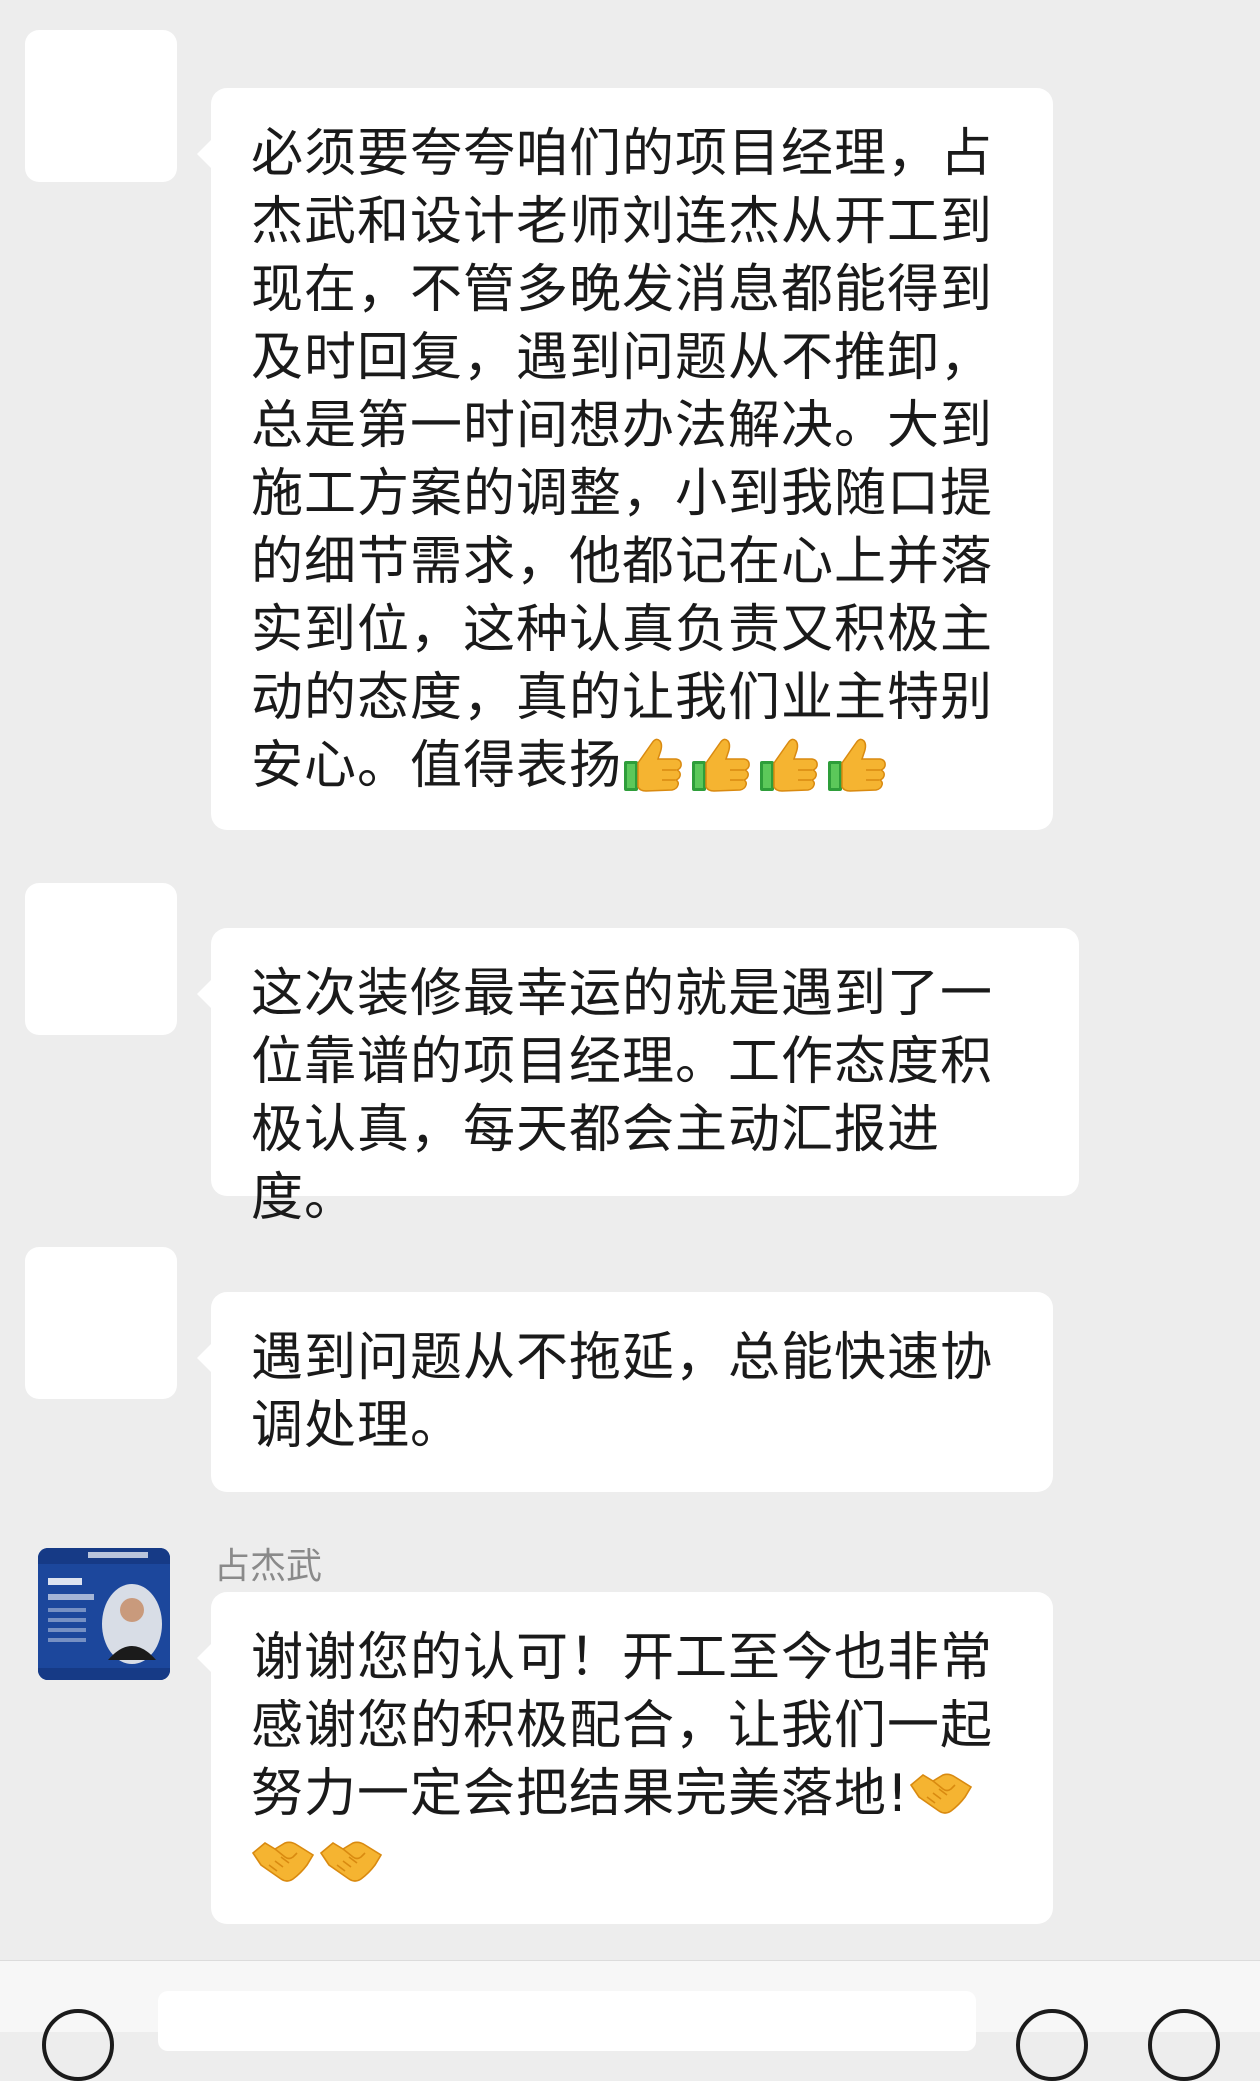 This screenshot has width=1260, height=2081. What do you see at coordinates (1052, 2045) in the screenshot?
I see `emoji-icon` at bounding box center [1052, 2045].